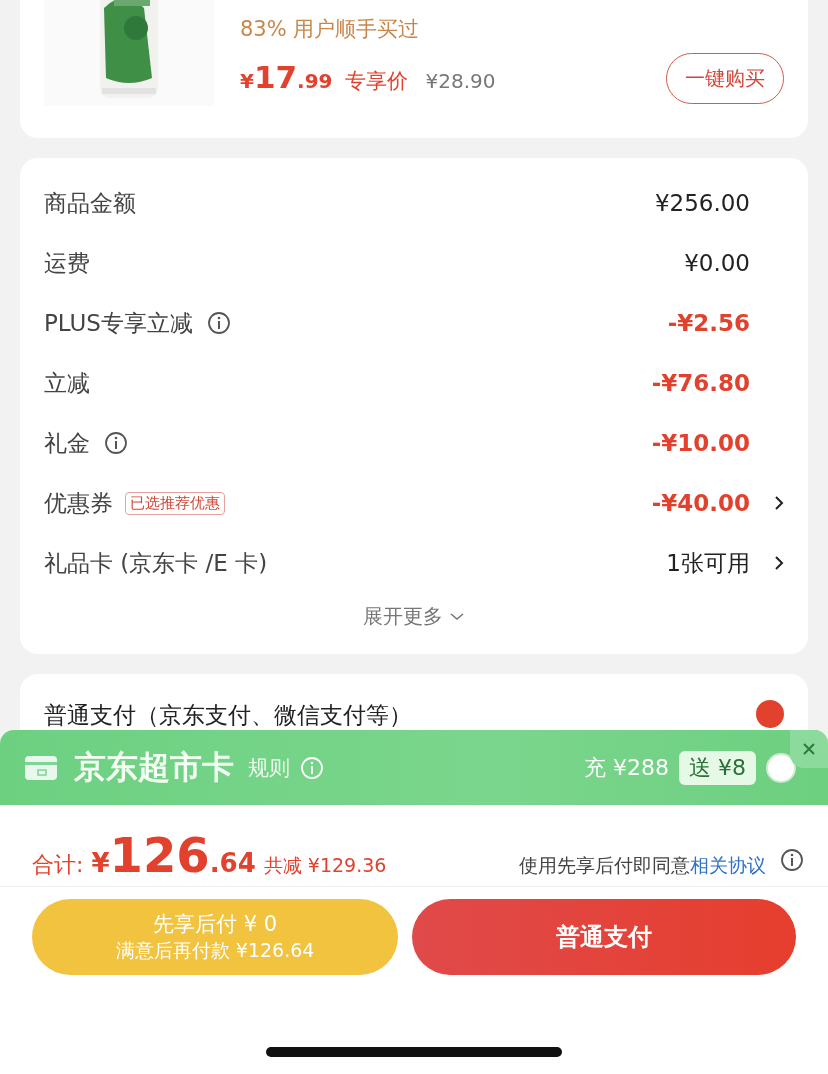 This screenshot has height=1074, width=828. I want to click on close-button, so click(809, 749).